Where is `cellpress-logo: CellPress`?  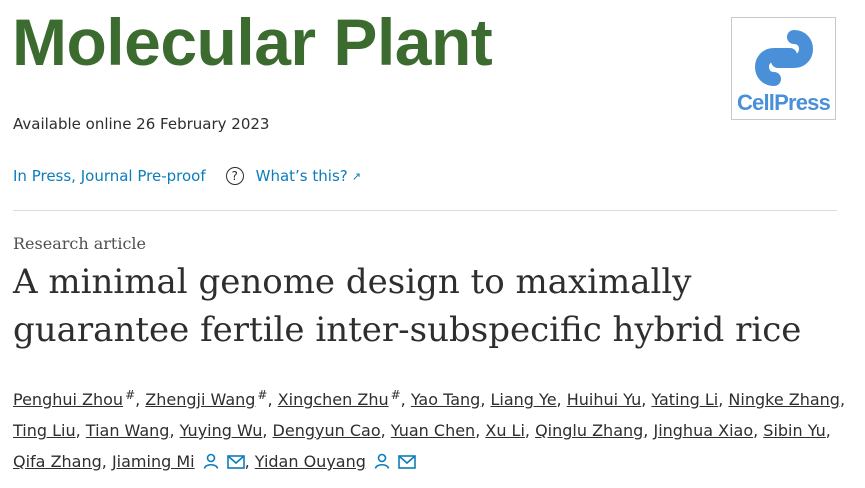 cellpress-logo: CellPress is located at coordinates (783, 68).